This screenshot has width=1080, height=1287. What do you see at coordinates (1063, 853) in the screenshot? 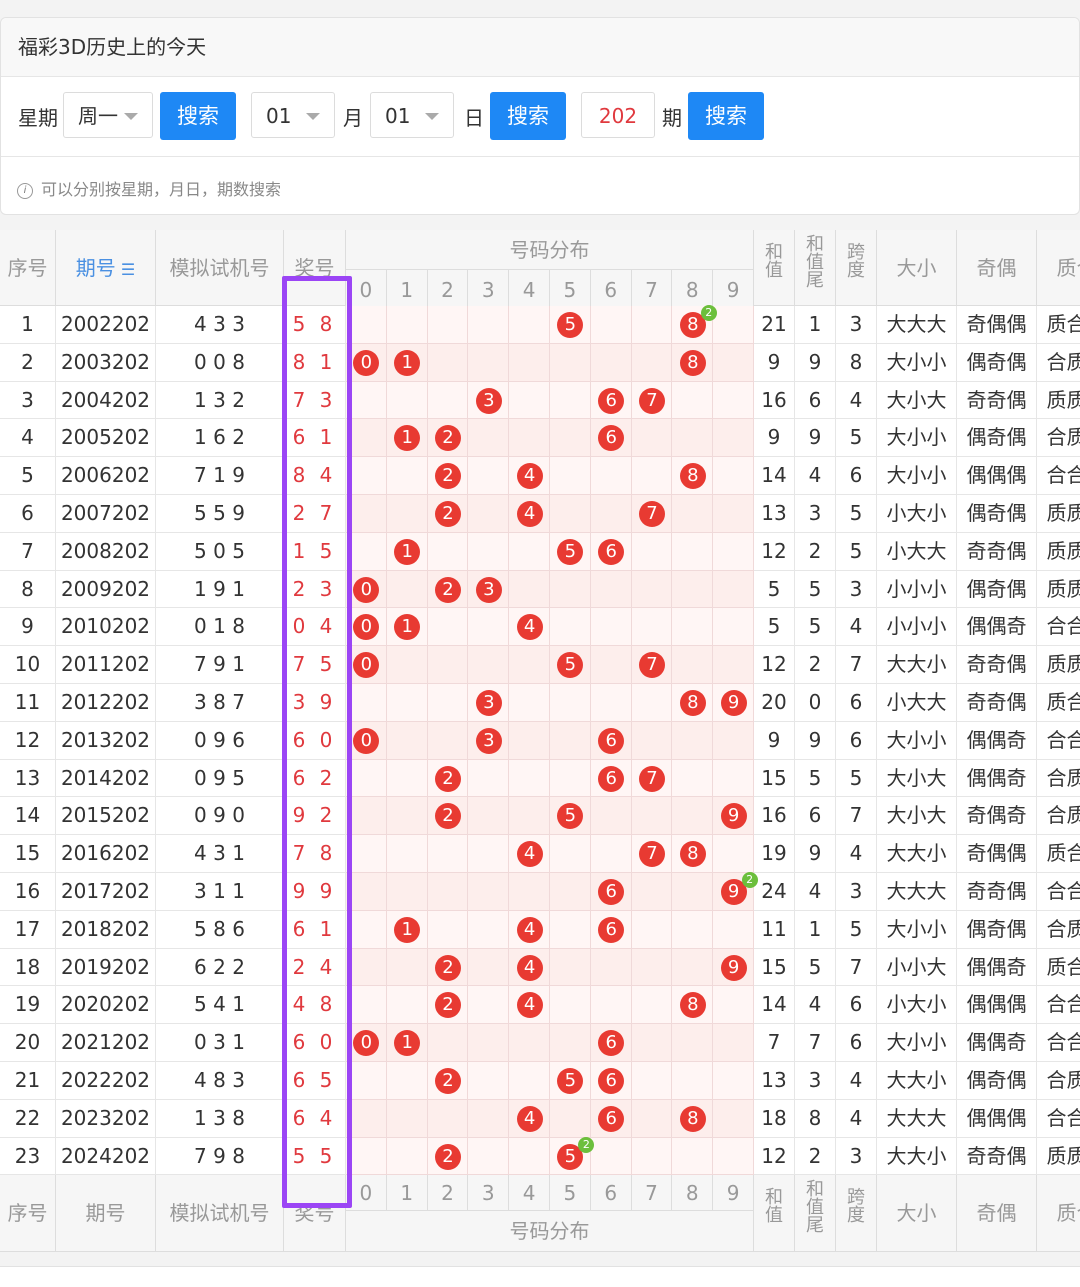
I see `cell-prime-value: 质合合` at bounding box center [1063, 853].